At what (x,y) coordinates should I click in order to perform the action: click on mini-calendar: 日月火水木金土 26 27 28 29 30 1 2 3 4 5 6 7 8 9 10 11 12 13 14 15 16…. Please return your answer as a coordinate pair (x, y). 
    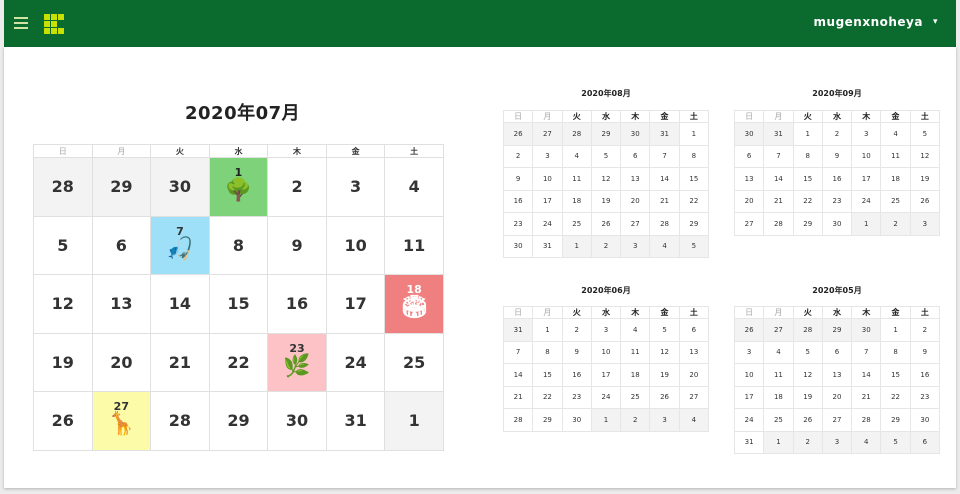
    Looking at the image, I should click on (837, 380).